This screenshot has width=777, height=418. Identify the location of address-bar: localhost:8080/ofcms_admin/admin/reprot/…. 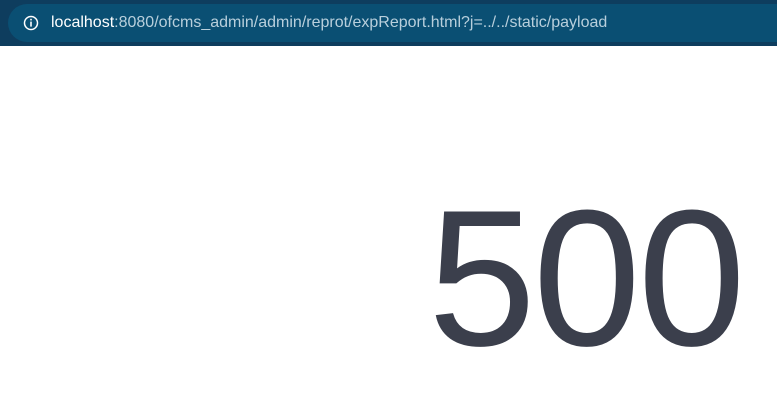
(392, 23).